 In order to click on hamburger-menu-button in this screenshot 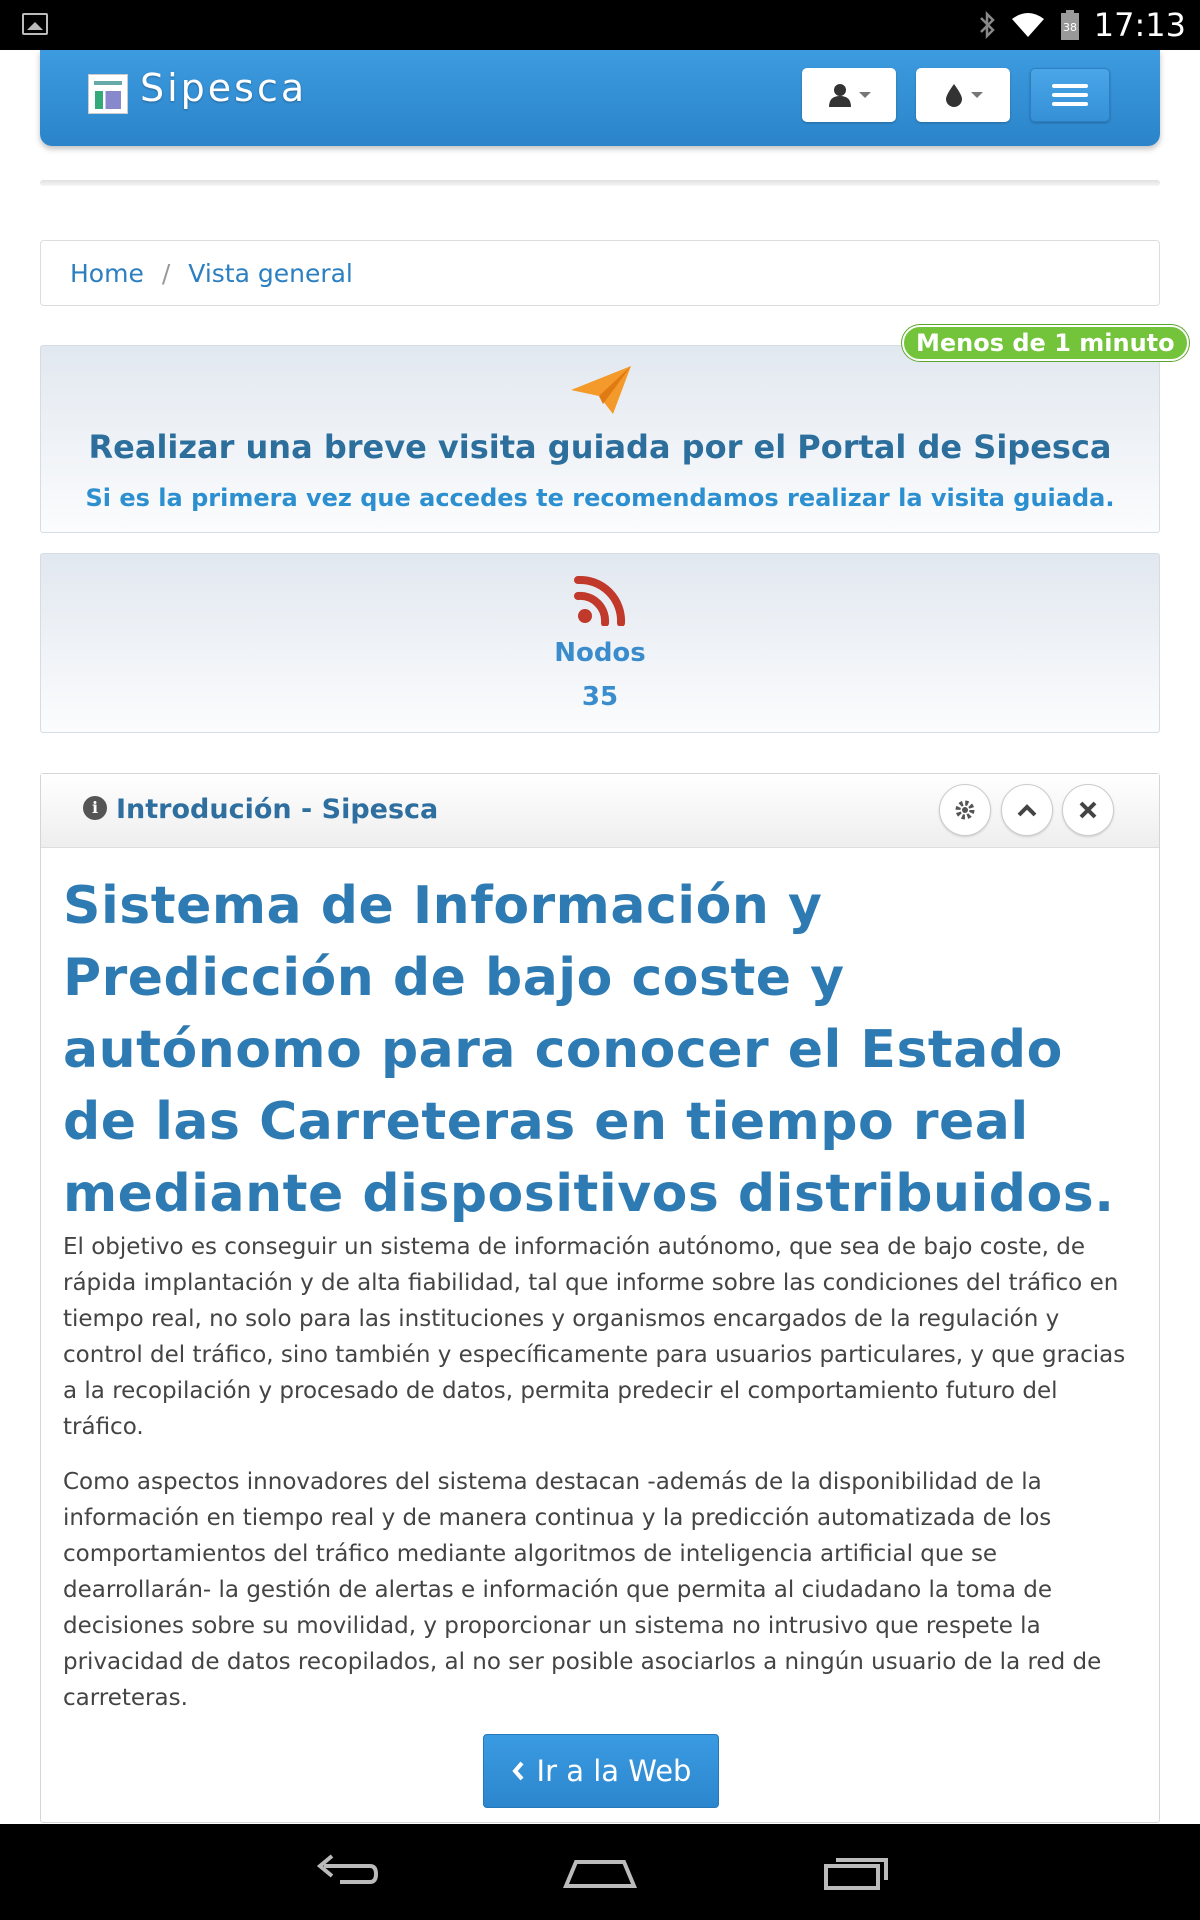, I will do `click(1070, 95)`.